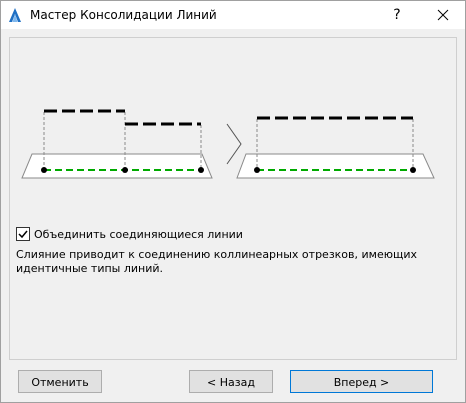 The width and height of the screenshot is (466, 403). I want to click on close-button, so click(443, 15).